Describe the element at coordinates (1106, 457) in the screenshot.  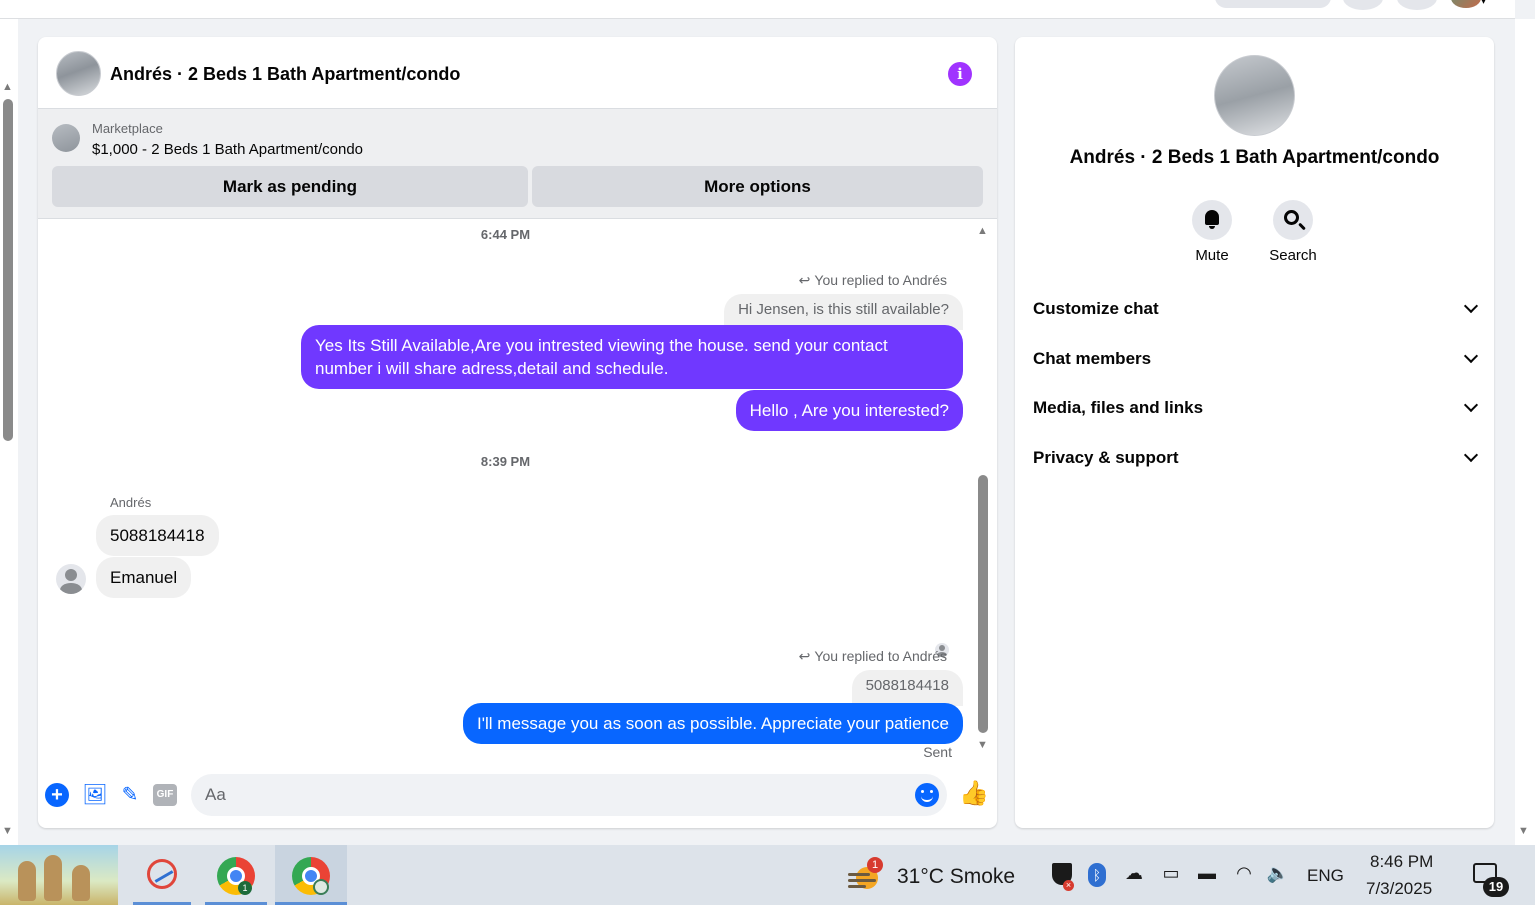
I see `section-label: Privacy & support` at that location.